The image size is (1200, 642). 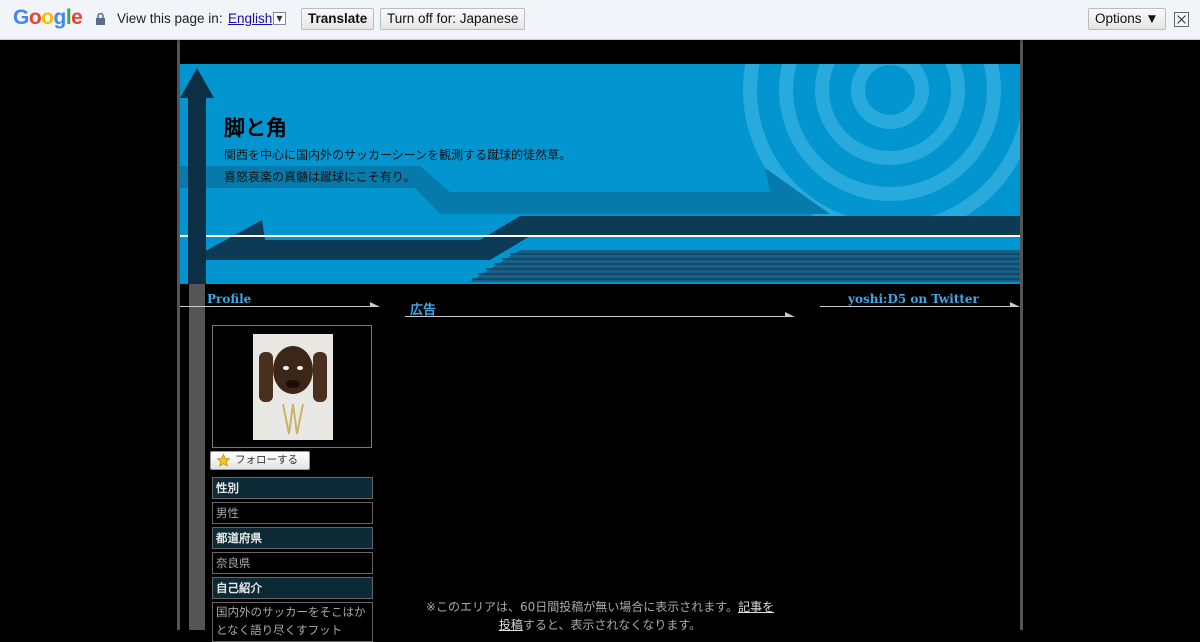 What do you see at coordinates (279, 306) in the screenshot?
I see `profile-heading-line` at bounding box center [279, 306].